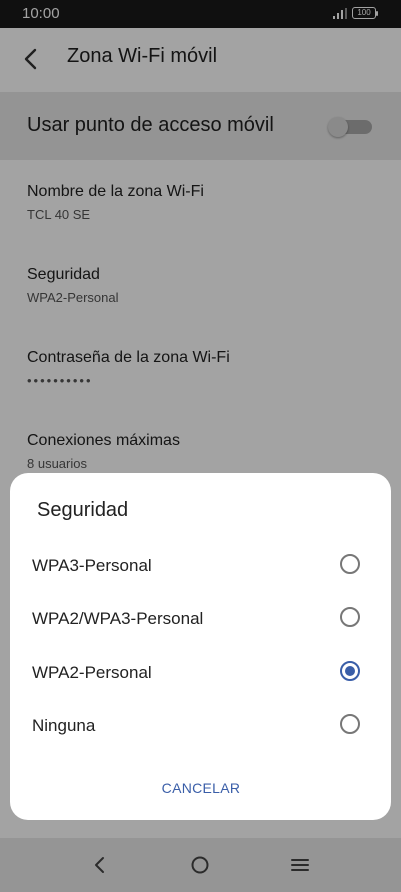  I want to click on radio-button-selected, so click(350, 671).